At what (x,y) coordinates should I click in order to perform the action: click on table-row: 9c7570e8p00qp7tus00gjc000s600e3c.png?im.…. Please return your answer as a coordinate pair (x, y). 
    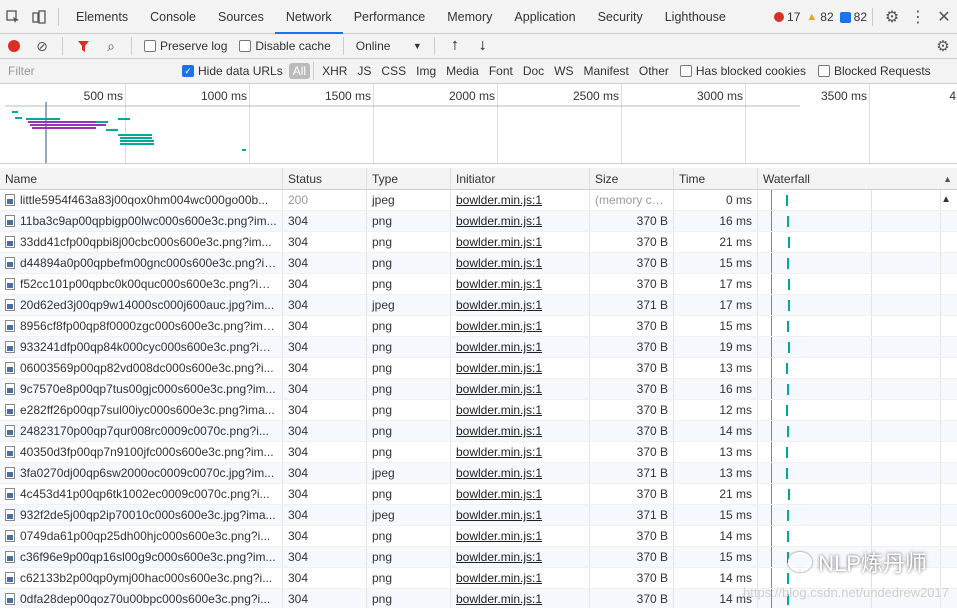
    Looking at the image, I should click on (478, 389).